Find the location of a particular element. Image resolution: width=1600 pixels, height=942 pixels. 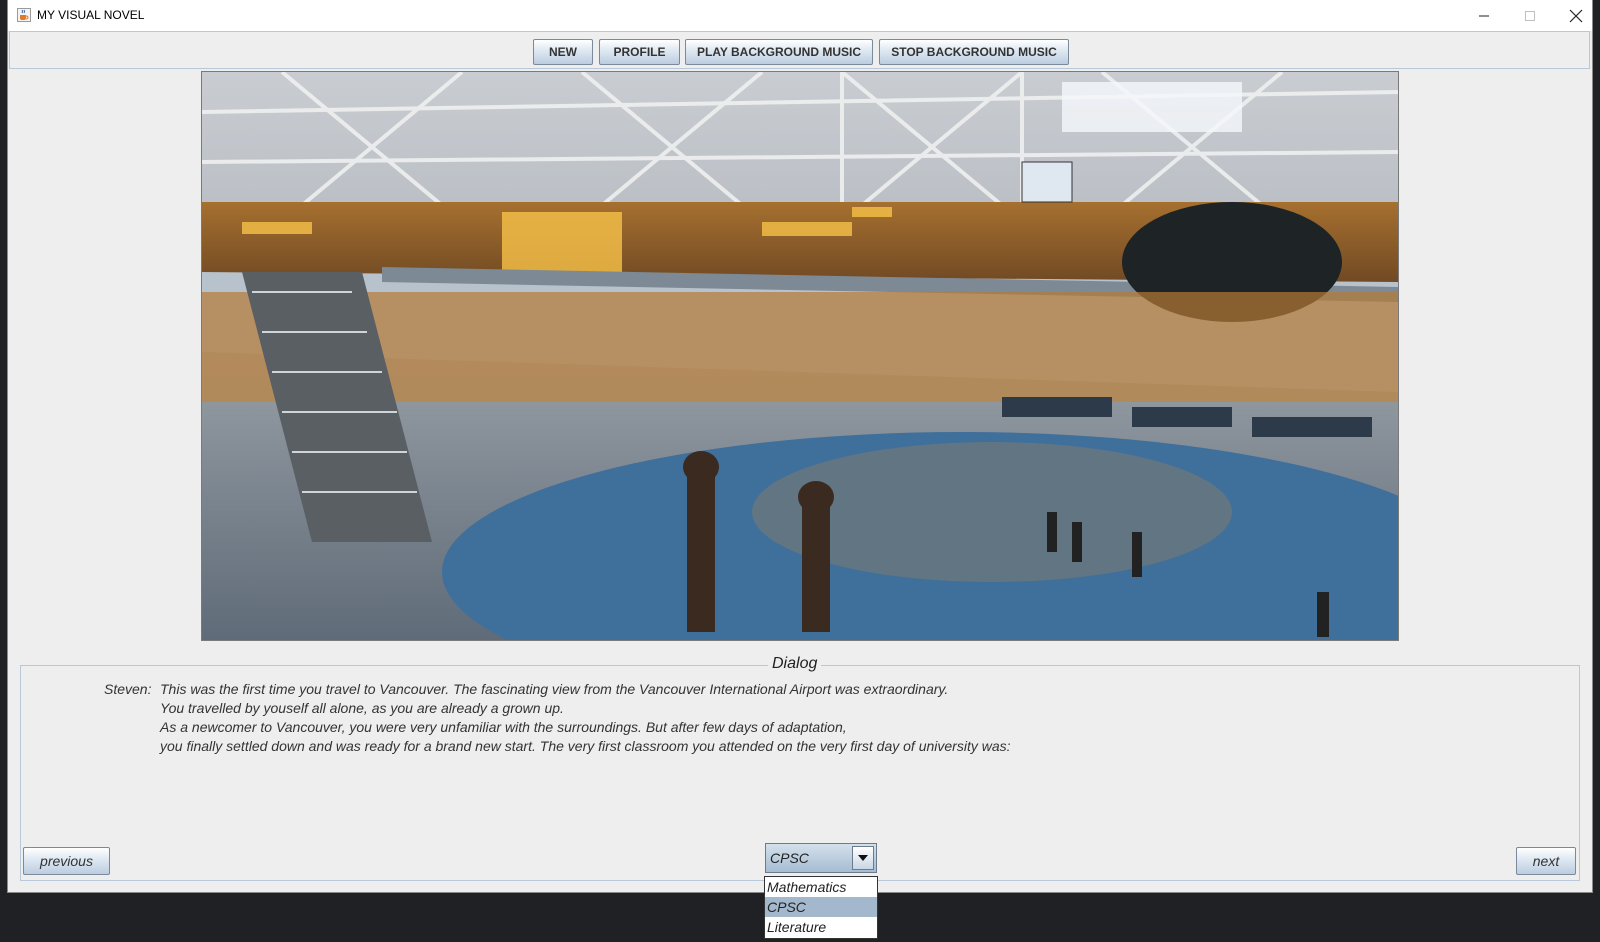

previous-button: previous is located at coordinates (66, 861).